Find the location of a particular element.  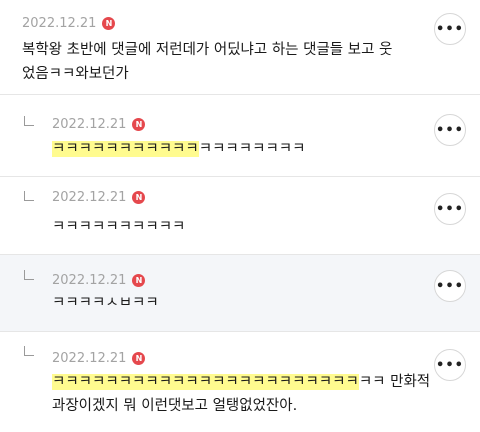

highlighted-text: ㅋㅋㅋㅋㅋㅋㅋㅋㅋㅋㅋㅋㅋㅋㅋㅋㅋㅋㅋㅋㅋㅋㅋ is located at coordinates (205, 382).